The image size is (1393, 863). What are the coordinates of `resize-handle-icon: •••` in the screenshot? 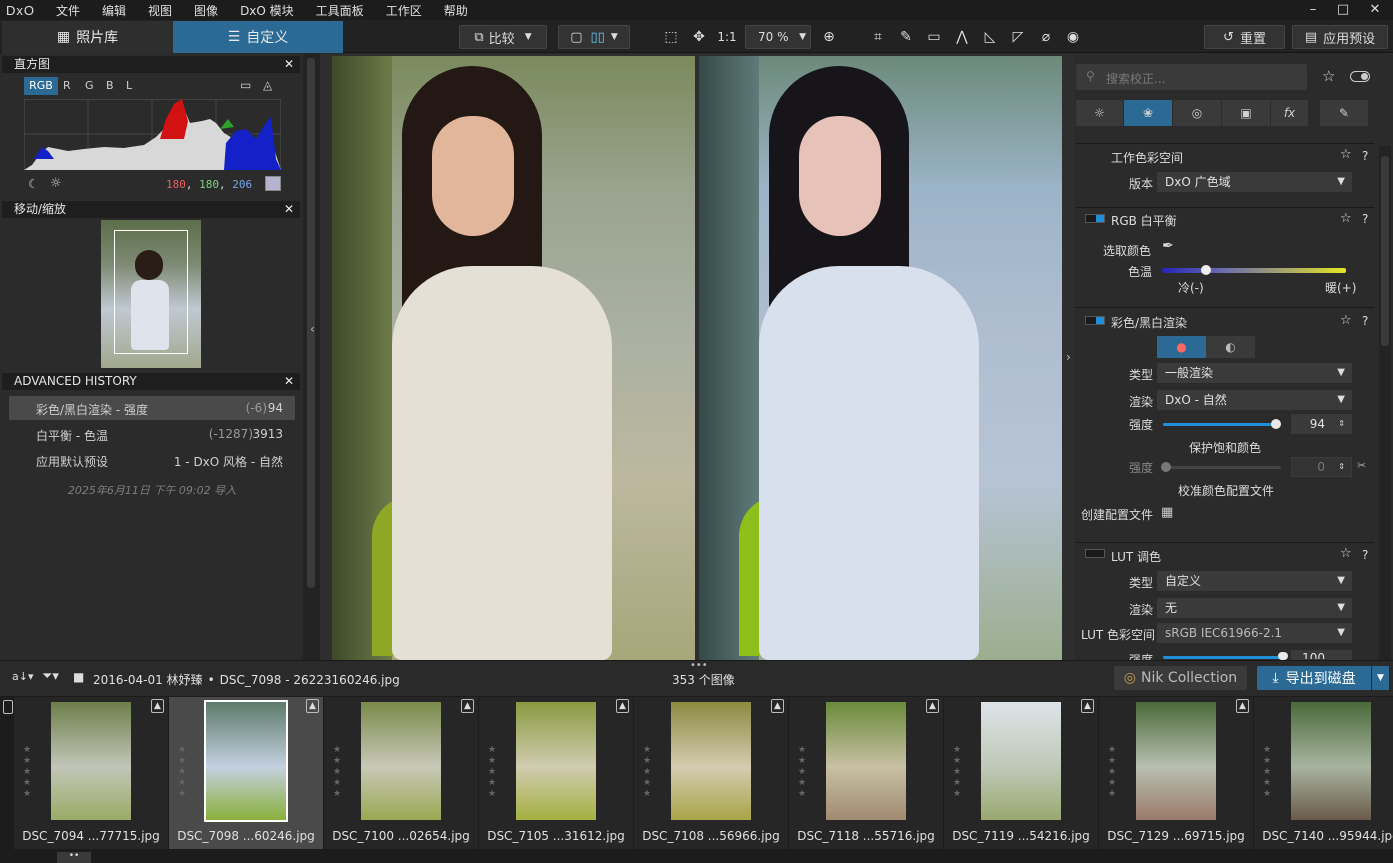 It's located at (699, 665).